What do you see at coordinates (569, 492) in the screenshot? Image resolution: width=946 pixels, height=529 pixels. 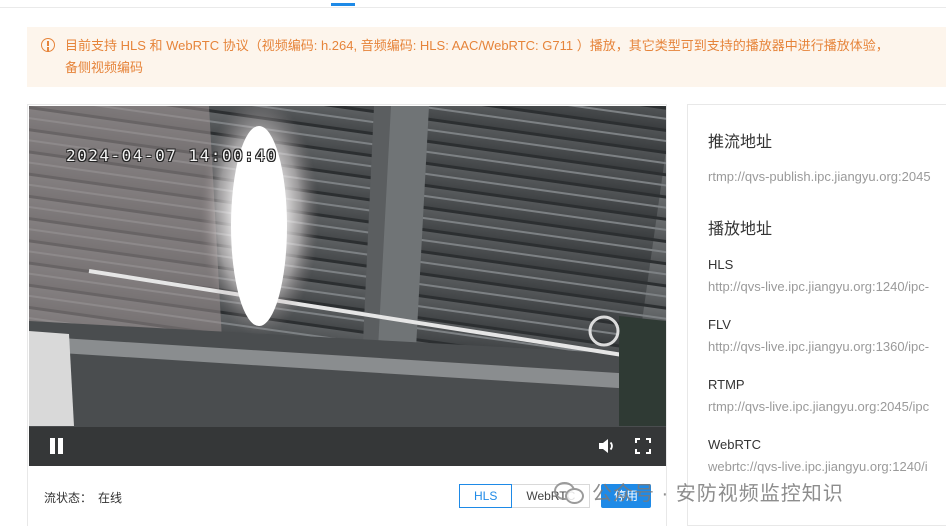 I see `wechat-icon` at bounding box center [569, 492].